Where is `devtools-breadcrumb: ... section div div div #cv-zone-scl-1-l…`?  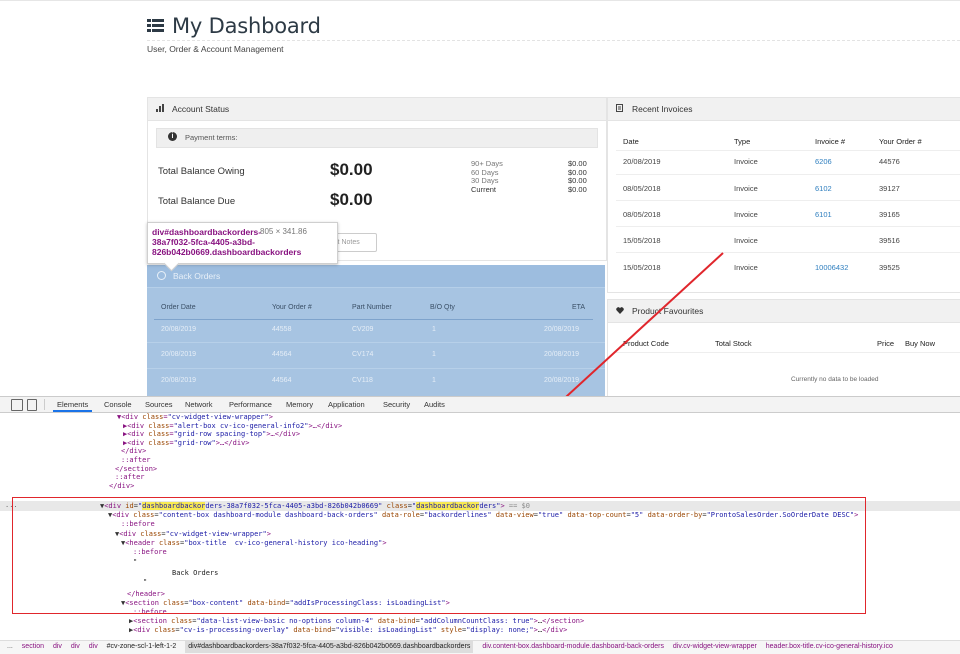
devtools-breadcrumb: ... section div div div #cv-zone-scl-1-l… is located at coordinates (480, 647).